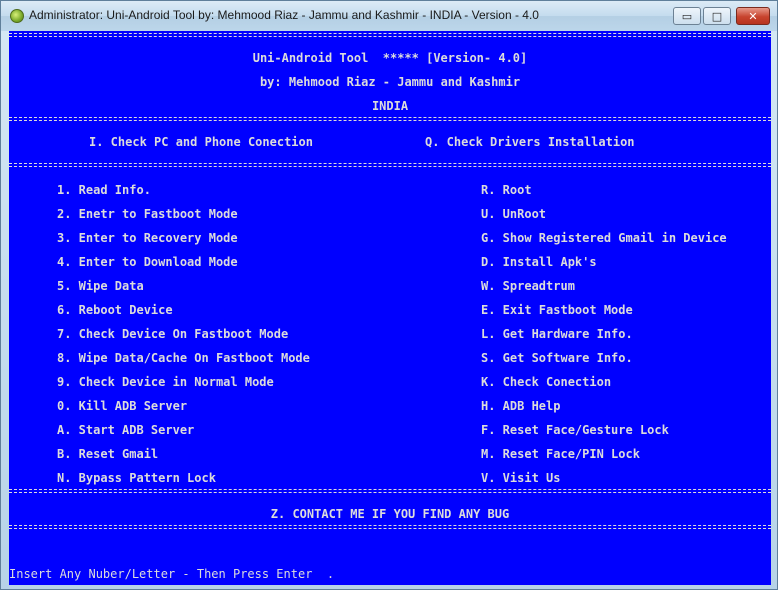  What do you see at coordinates (115, 310) in the screenshot?
I see `menu-left-item-5: 6. Reboot Device` at bounding box center [115, 310].